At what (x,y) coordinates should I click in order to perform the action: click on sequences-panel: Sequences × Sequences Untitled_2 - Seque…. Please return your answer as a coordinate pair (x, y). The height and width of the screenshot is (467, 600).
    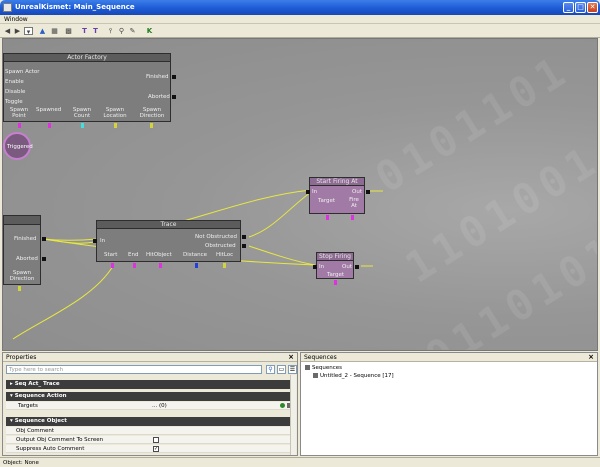
    Looking at the image, I should click on (449, 404).